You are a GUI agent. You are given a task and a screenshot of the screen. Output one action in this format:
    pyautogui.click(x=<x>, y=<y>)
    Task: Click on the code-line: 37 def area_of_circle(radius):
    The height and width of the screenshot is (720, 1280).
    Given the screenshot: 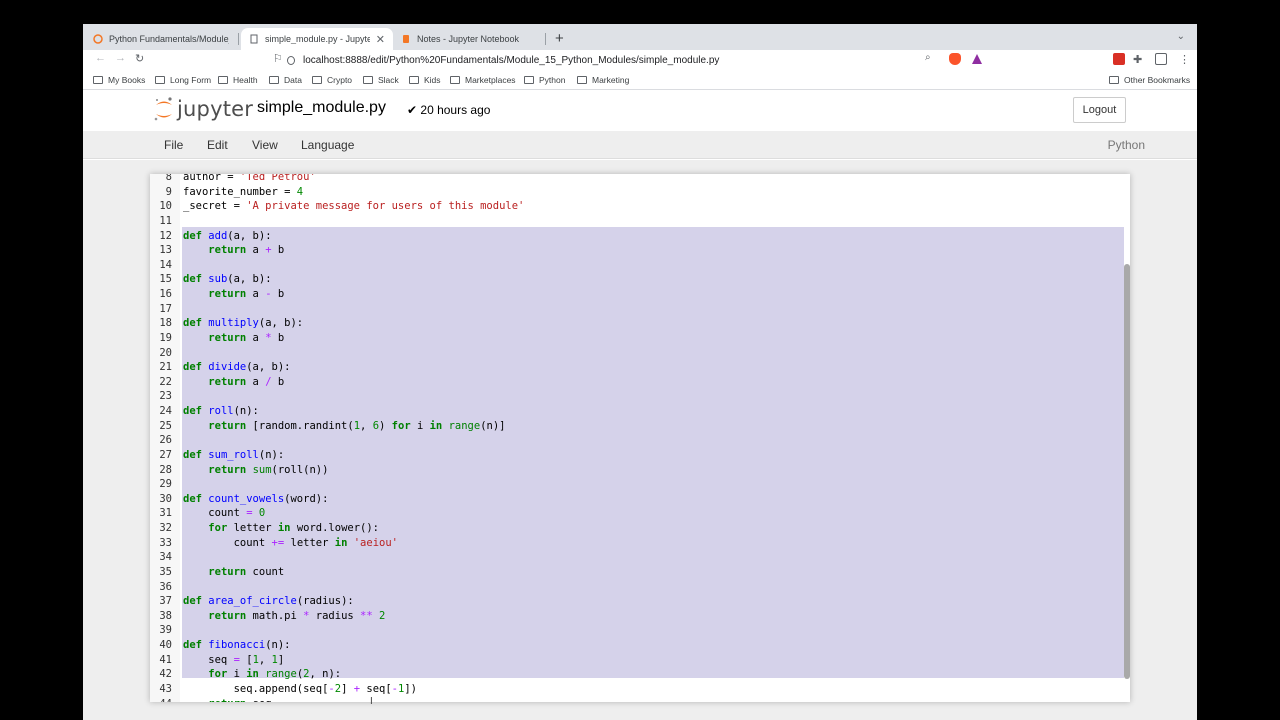 What is the action you would take?
    pyautogui.click(x=640, y=602)
    